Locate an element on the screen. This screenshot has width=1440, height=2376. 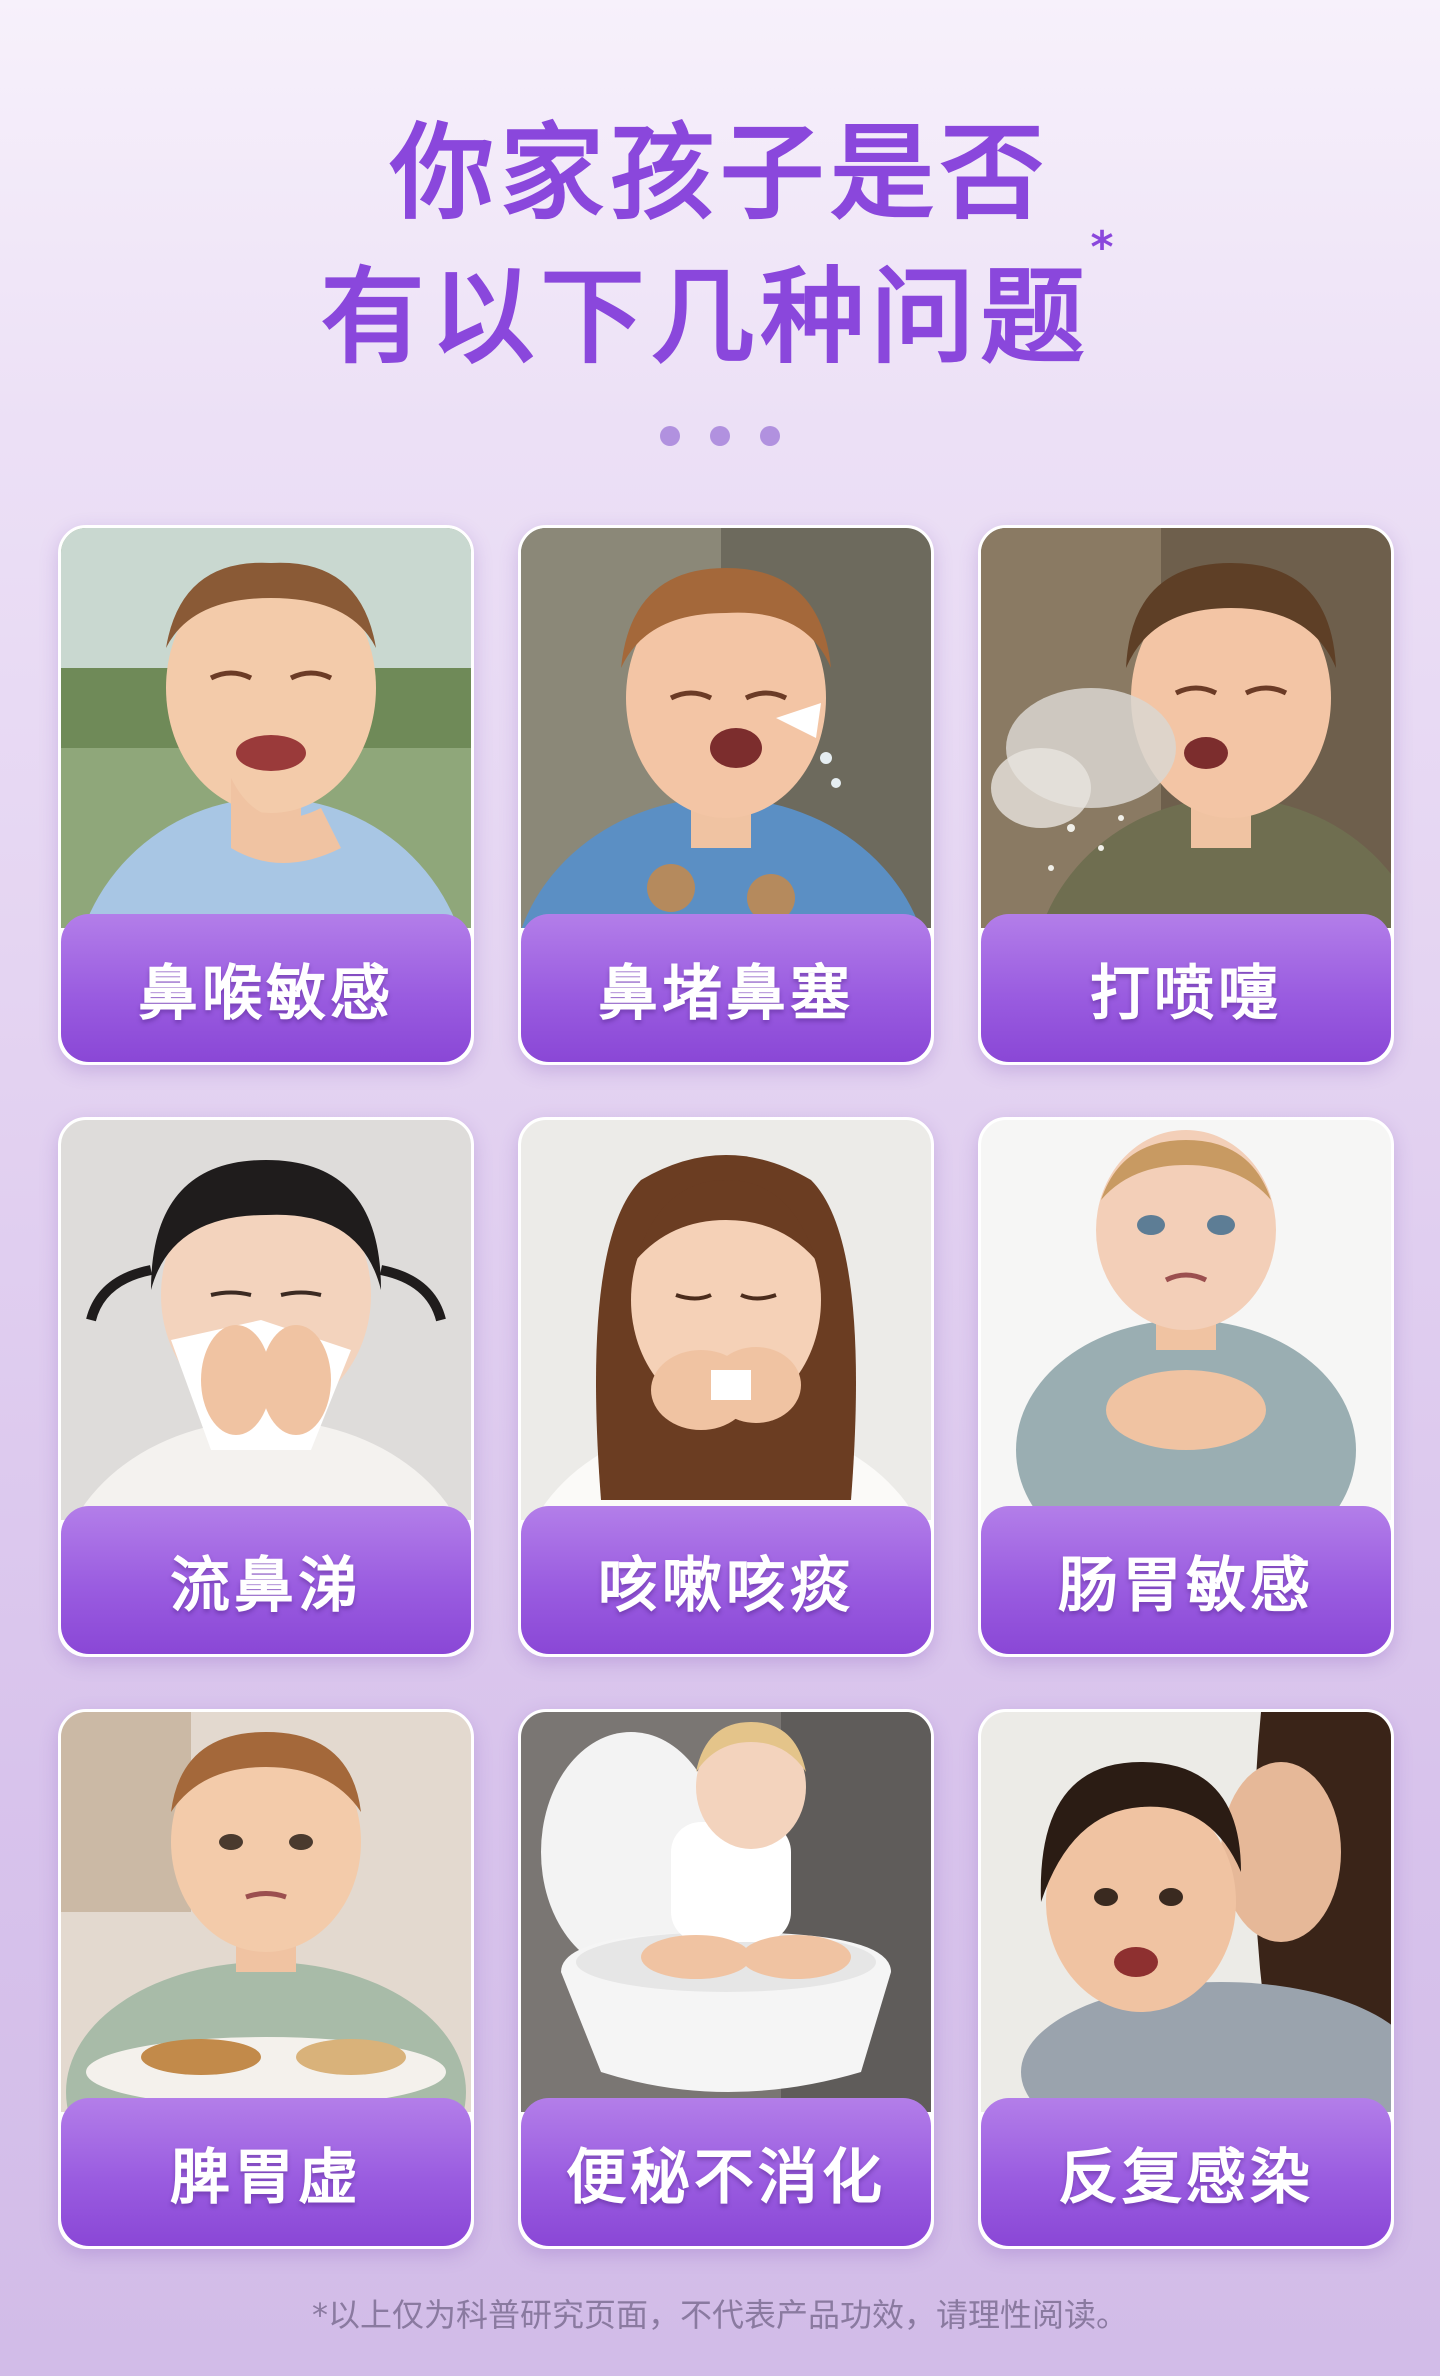
mother-kissing-child-photo is located at coordinates (1186, 1912).